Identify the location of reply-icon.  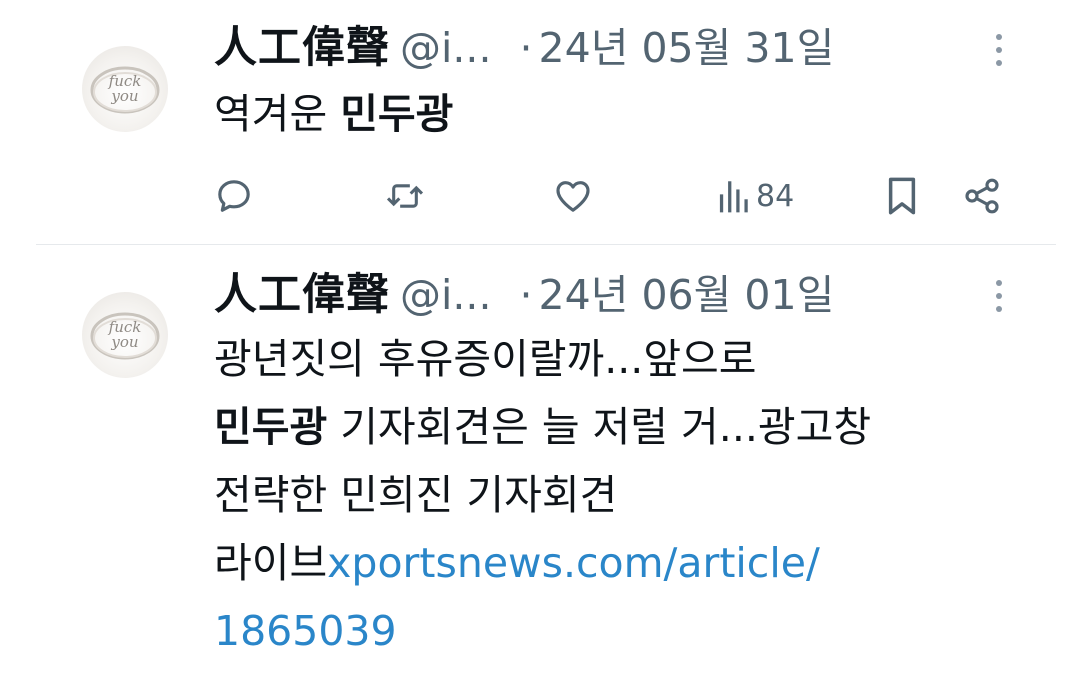
(234, 196).